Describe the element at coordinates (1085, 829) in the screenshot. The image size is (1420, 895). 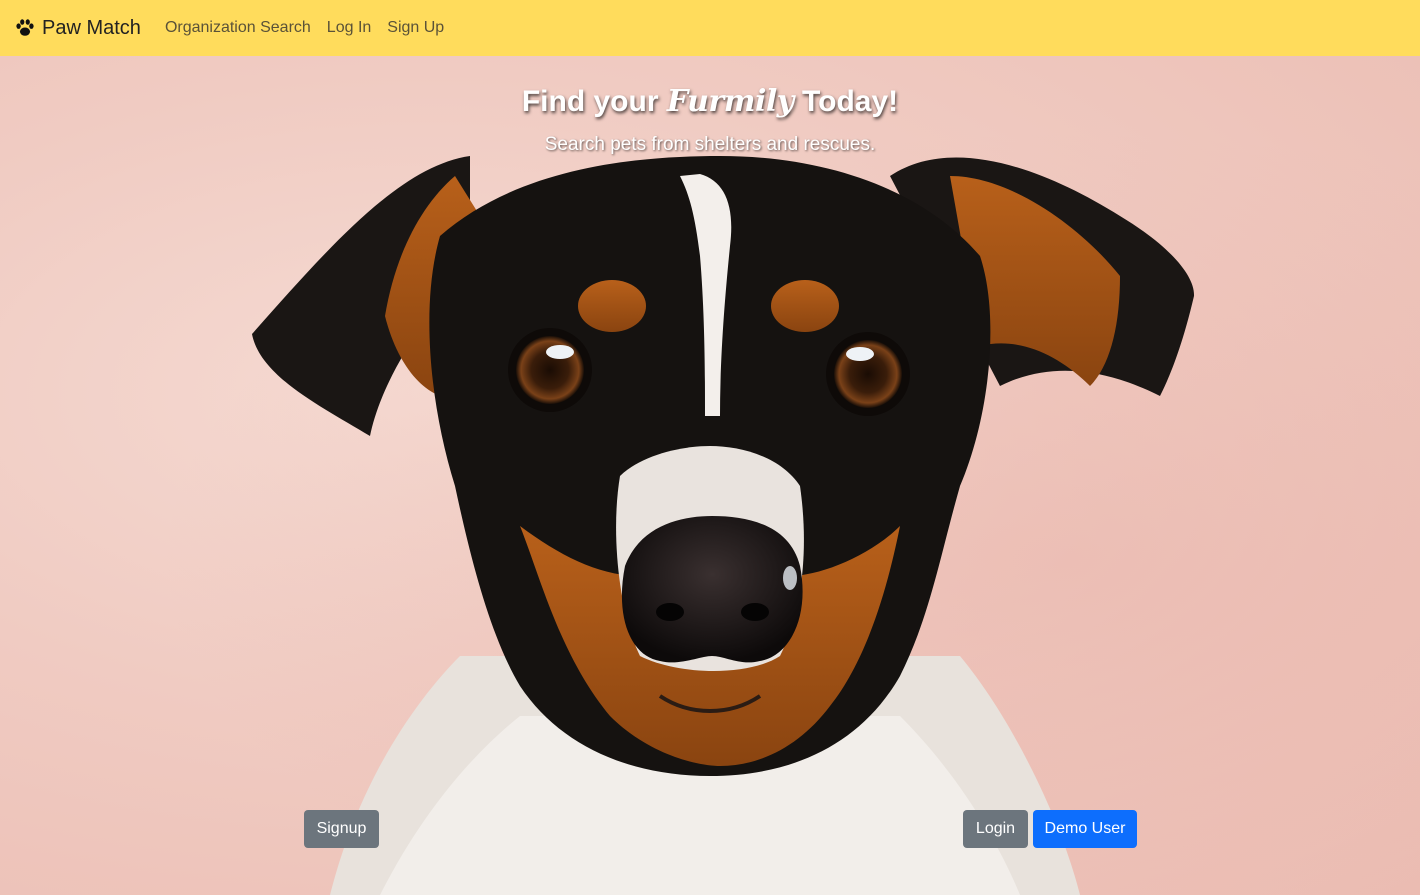
I see `demo-user-button: Demo User` at that location.